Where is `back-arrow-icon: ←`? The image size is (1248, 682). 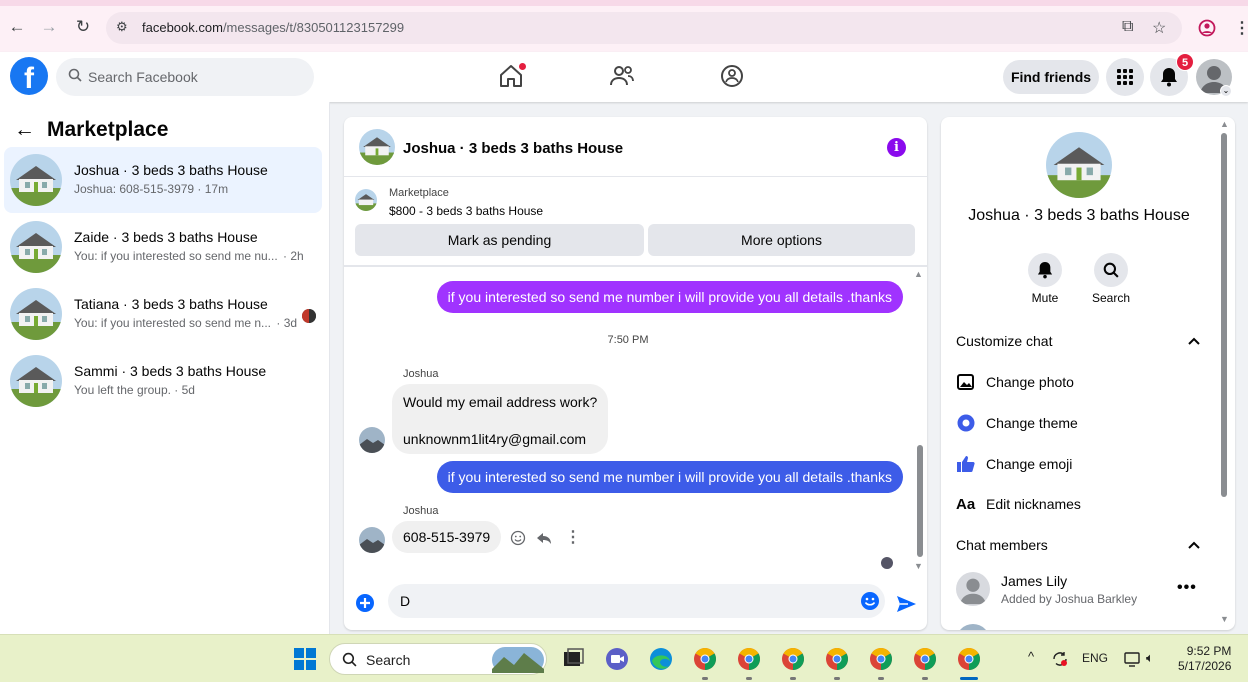 back-arrow-icon: ← is located at coordinates (24, 129).